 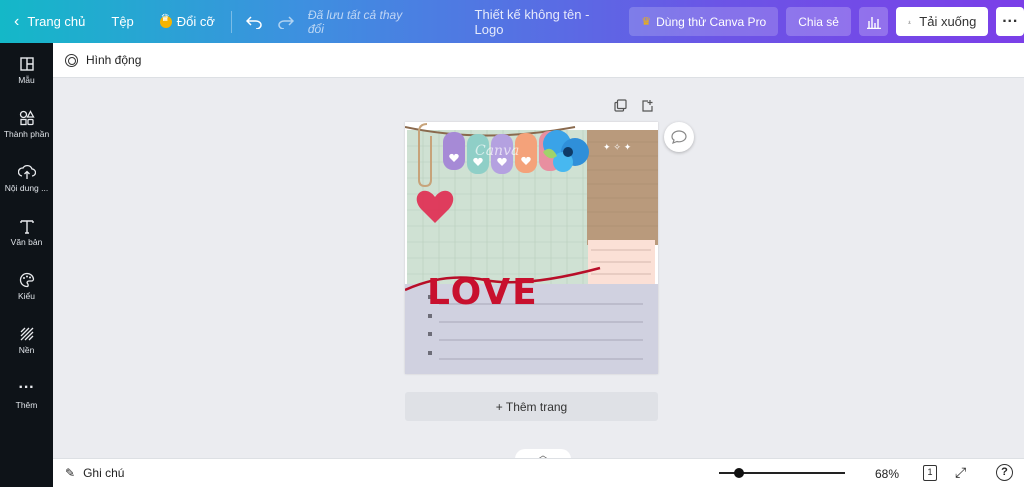 What do you see at coordinates (26, 349) in the screenshot?
I see `sidebar-item-label: Nền` at bounding box center [26, 349].